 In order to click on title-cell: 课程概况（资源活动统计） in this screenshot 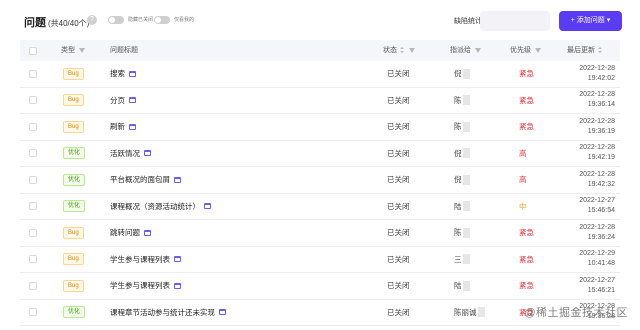, I will do `click(160, 207)`.